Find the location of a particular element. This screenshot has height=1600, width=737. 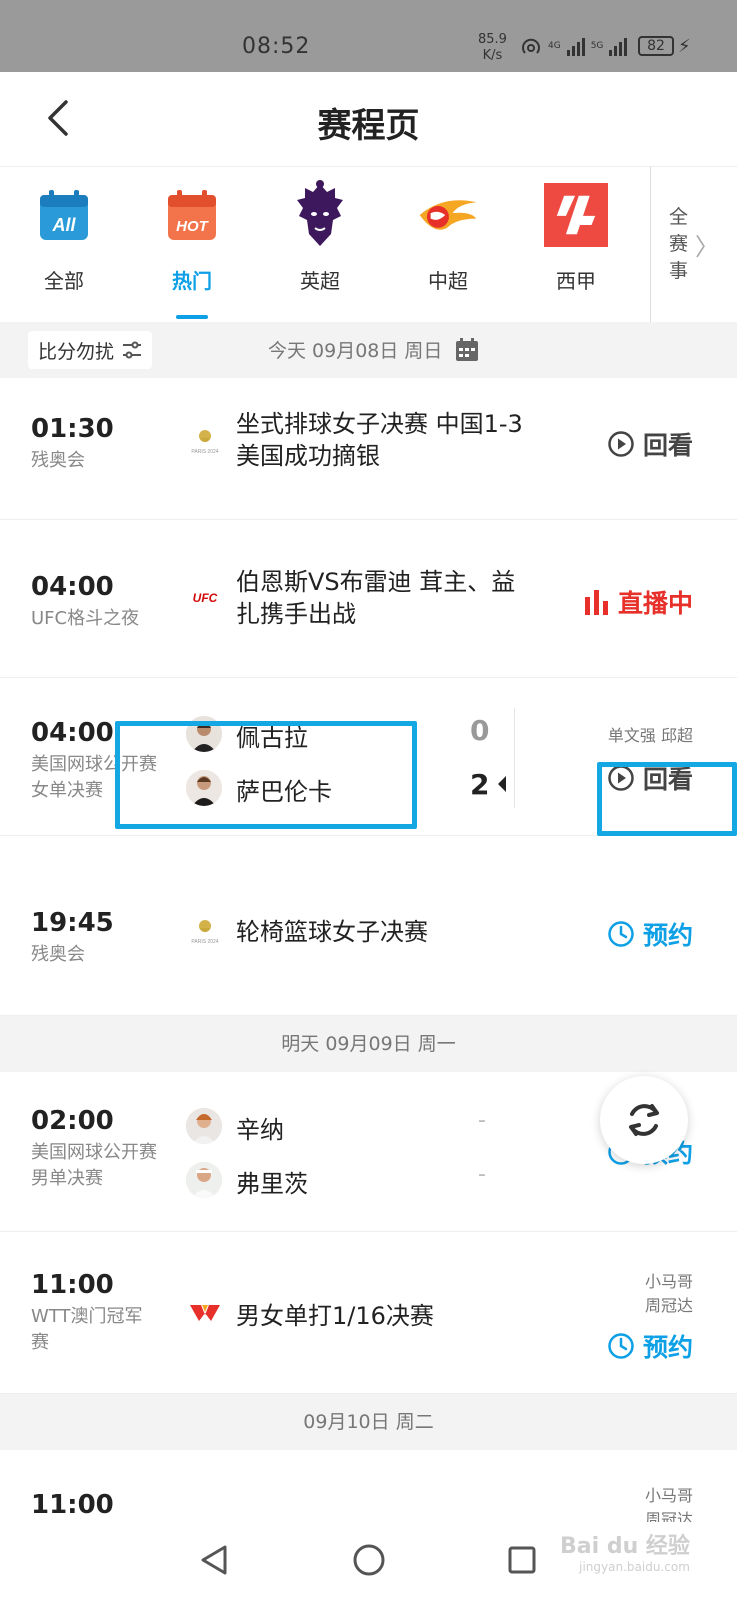

replay-button: 回看 is located at coordinates (650, 444).